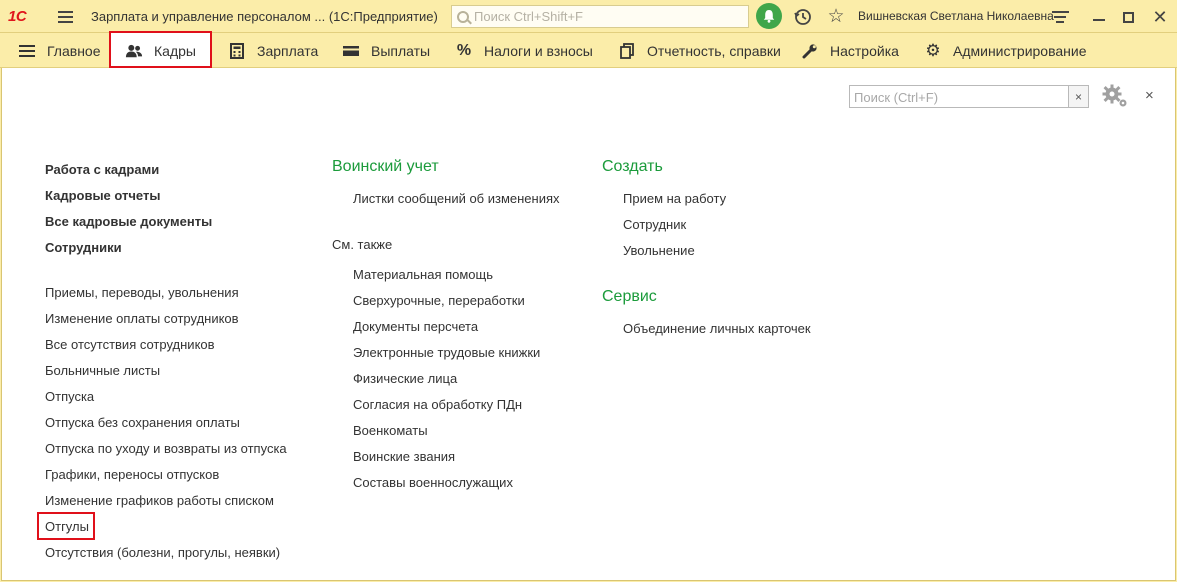 This screenshot has height=582, width=1177. I want to click on section-label: Администрирование, so click(1020, 50).